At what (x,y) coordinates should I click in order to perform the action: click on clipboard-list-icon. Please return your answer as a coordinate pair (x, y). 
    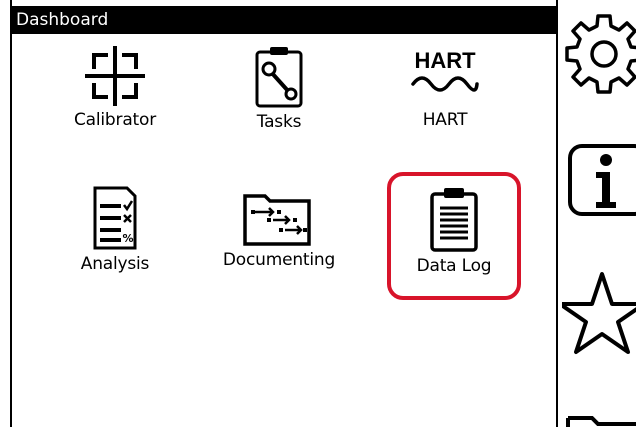
    Looking at the image, I should click on (454, 220).